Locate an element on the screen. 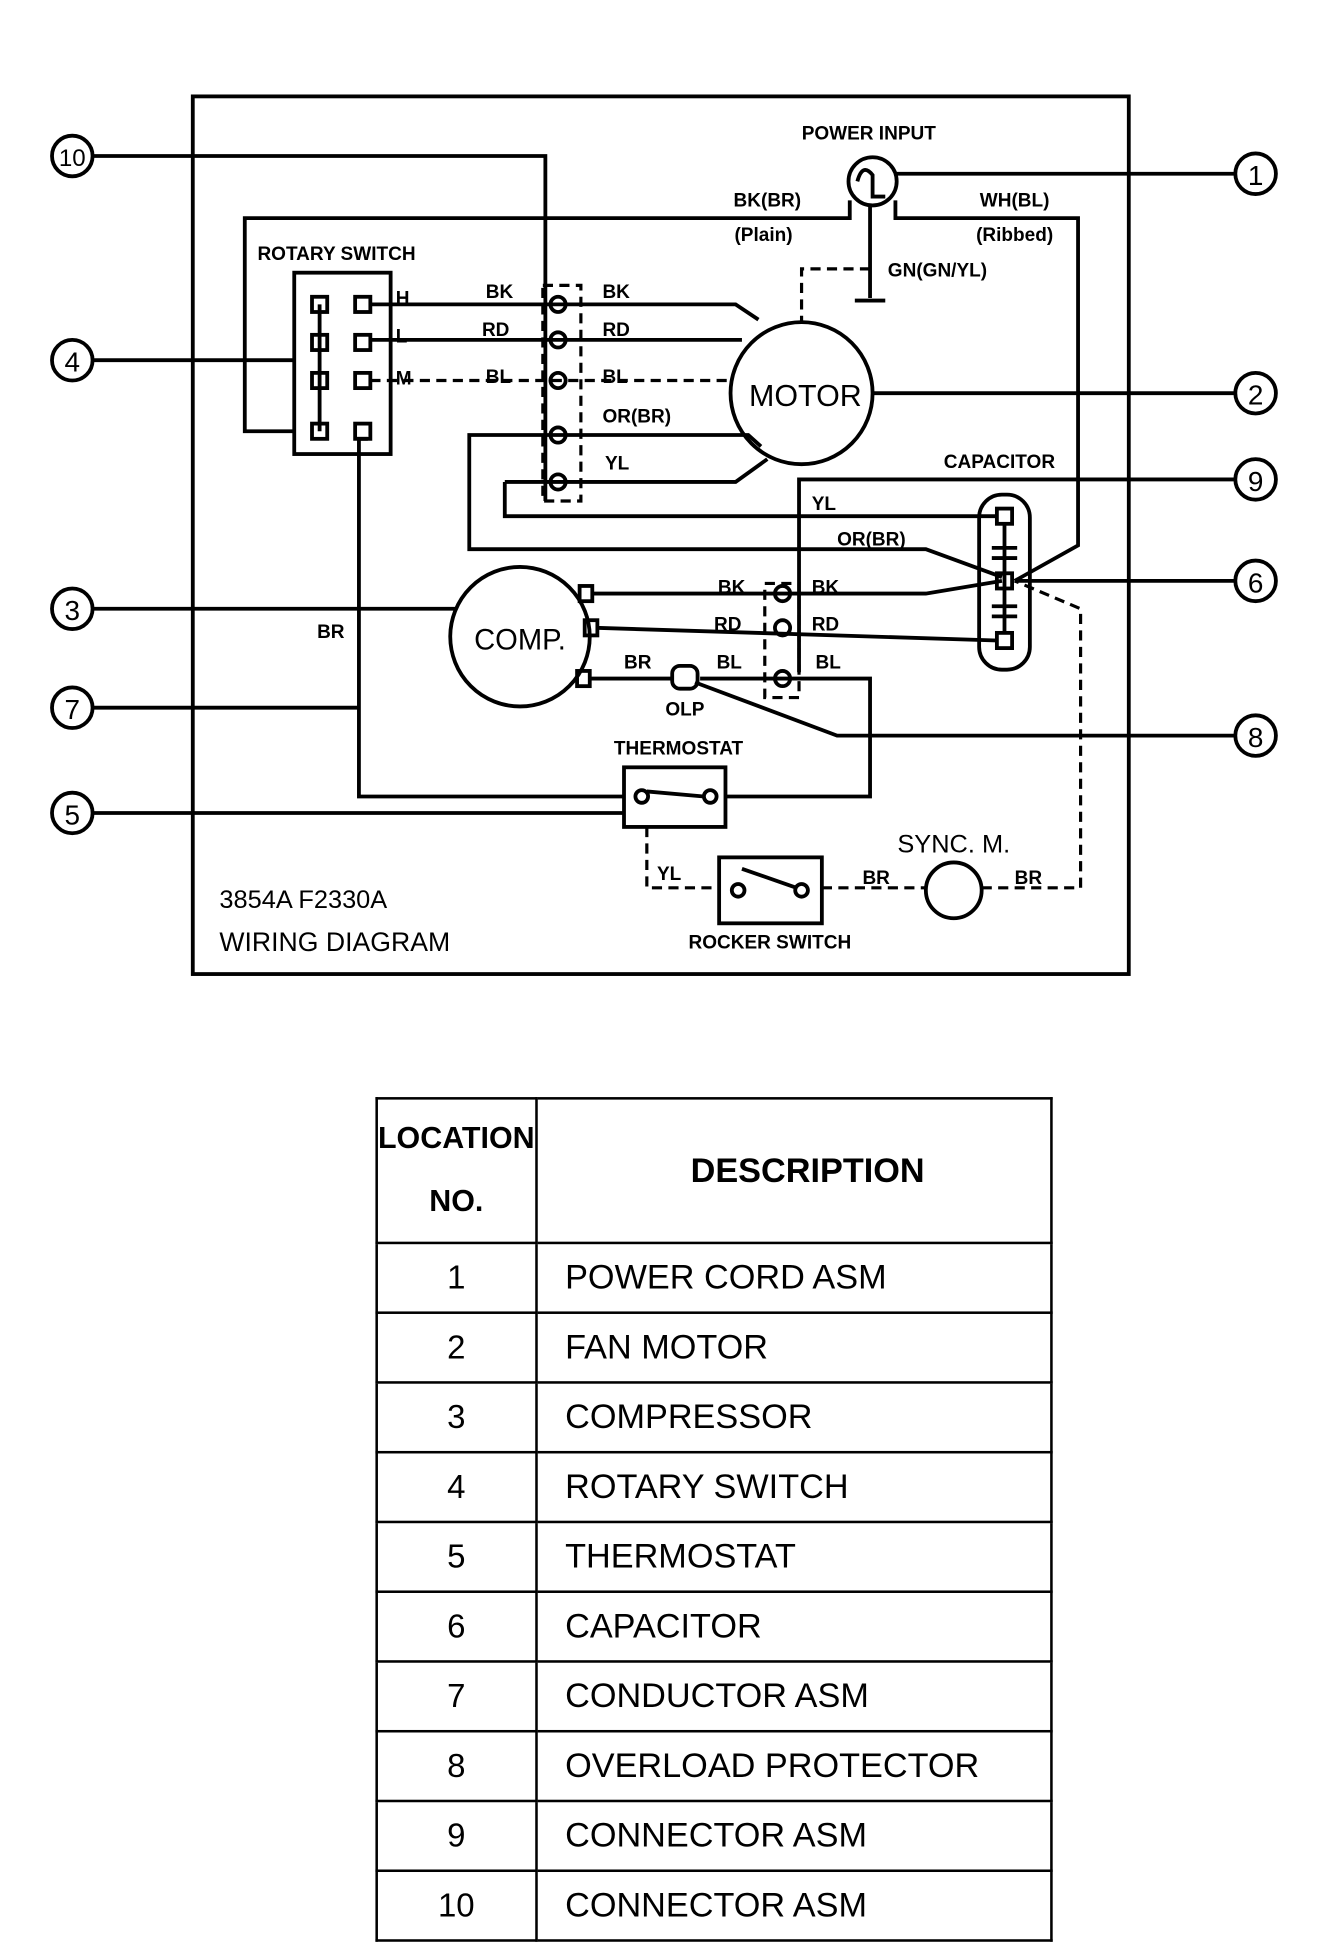  svg-text: 6 is located at coordinates (1256, 582).